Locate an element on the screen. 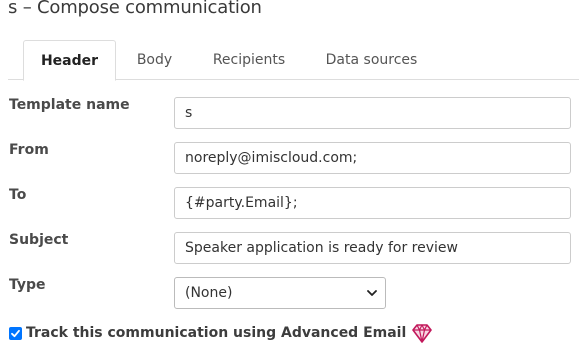  from-label: From is located at coordinates (29, 150).